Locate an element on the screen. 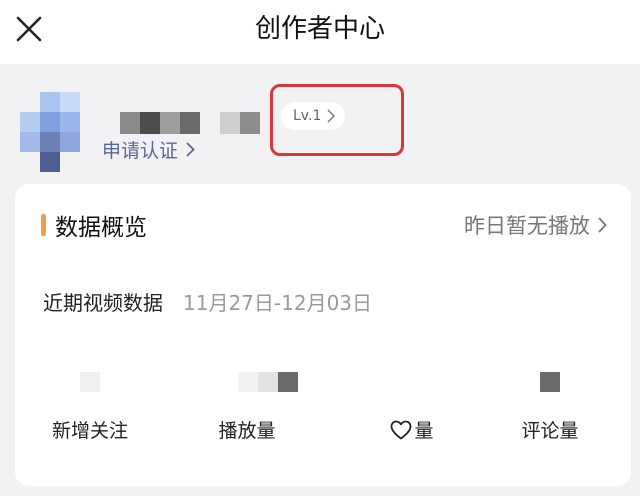 This screenshot has height=496, width=640. stat-label-text: 量 is located at coordinates (424, 431).